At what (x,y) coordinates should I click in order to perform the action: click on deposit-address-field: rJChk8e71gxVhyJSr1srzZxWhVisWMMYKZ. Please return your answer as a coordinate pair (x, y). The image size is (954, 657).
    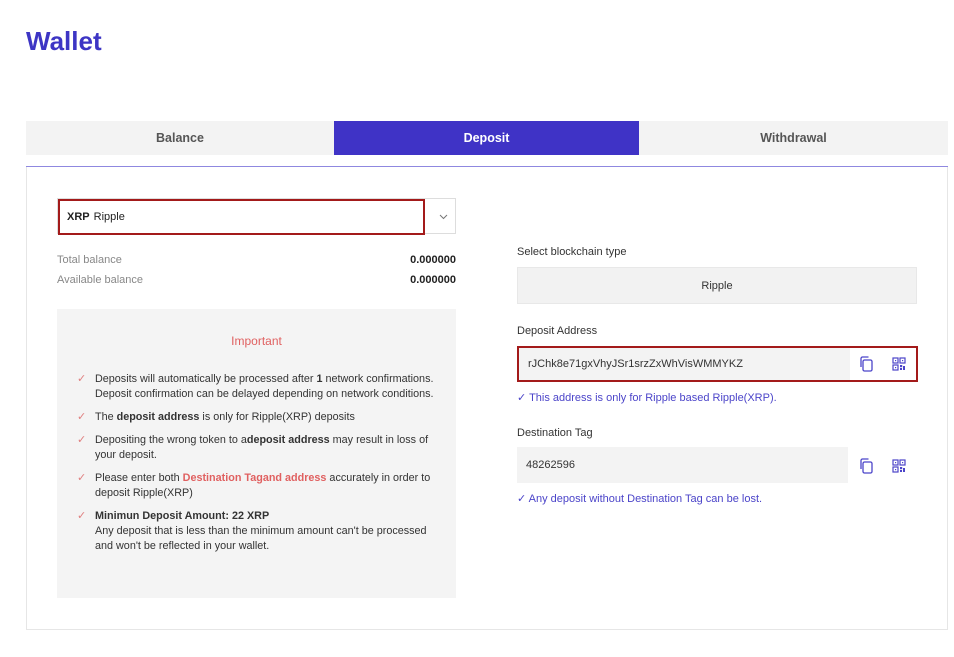
    Looking at the image, I should click on (684, 364).